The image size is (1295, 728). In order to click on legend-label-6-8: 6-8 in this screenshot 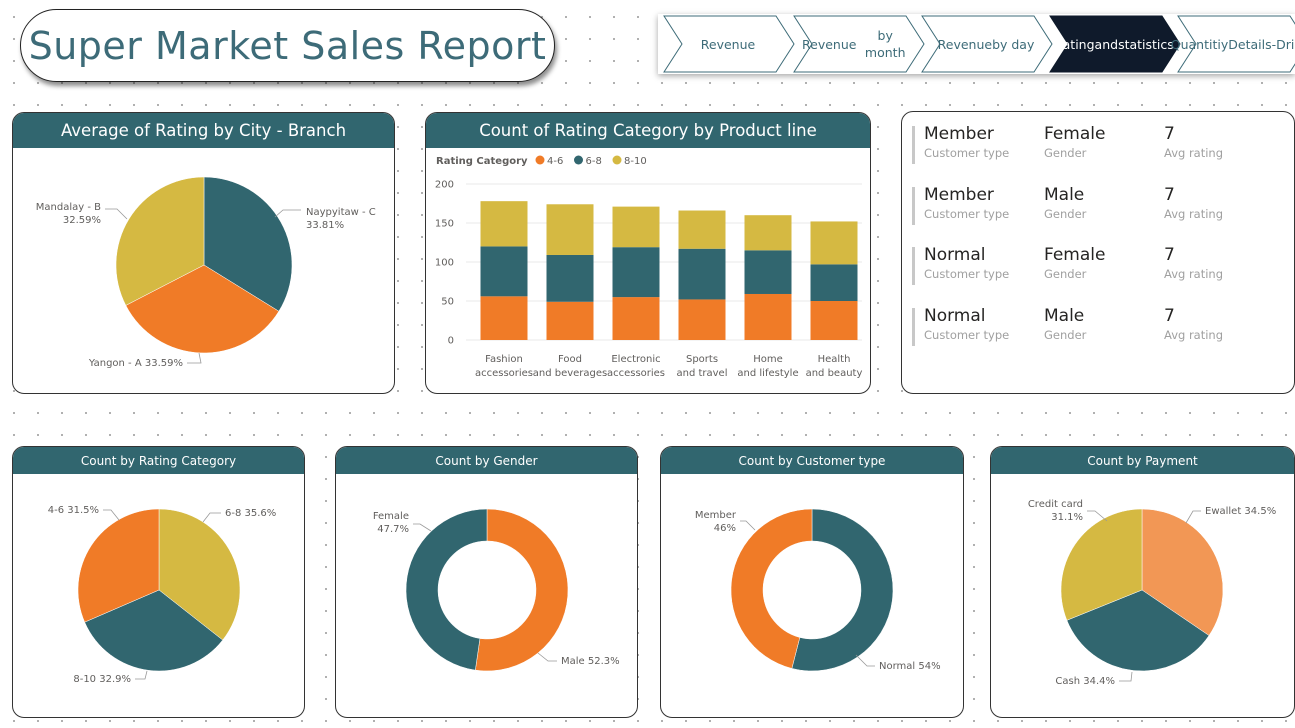, I will do `click(594, 161)`.